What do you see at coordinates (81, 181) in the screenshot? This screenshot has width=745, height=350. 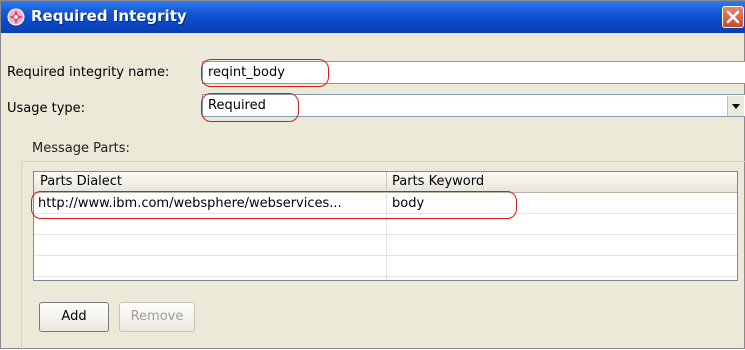 I see `column-header-parts-dialect: Parts Dialect` at bounding box center [81, 181].